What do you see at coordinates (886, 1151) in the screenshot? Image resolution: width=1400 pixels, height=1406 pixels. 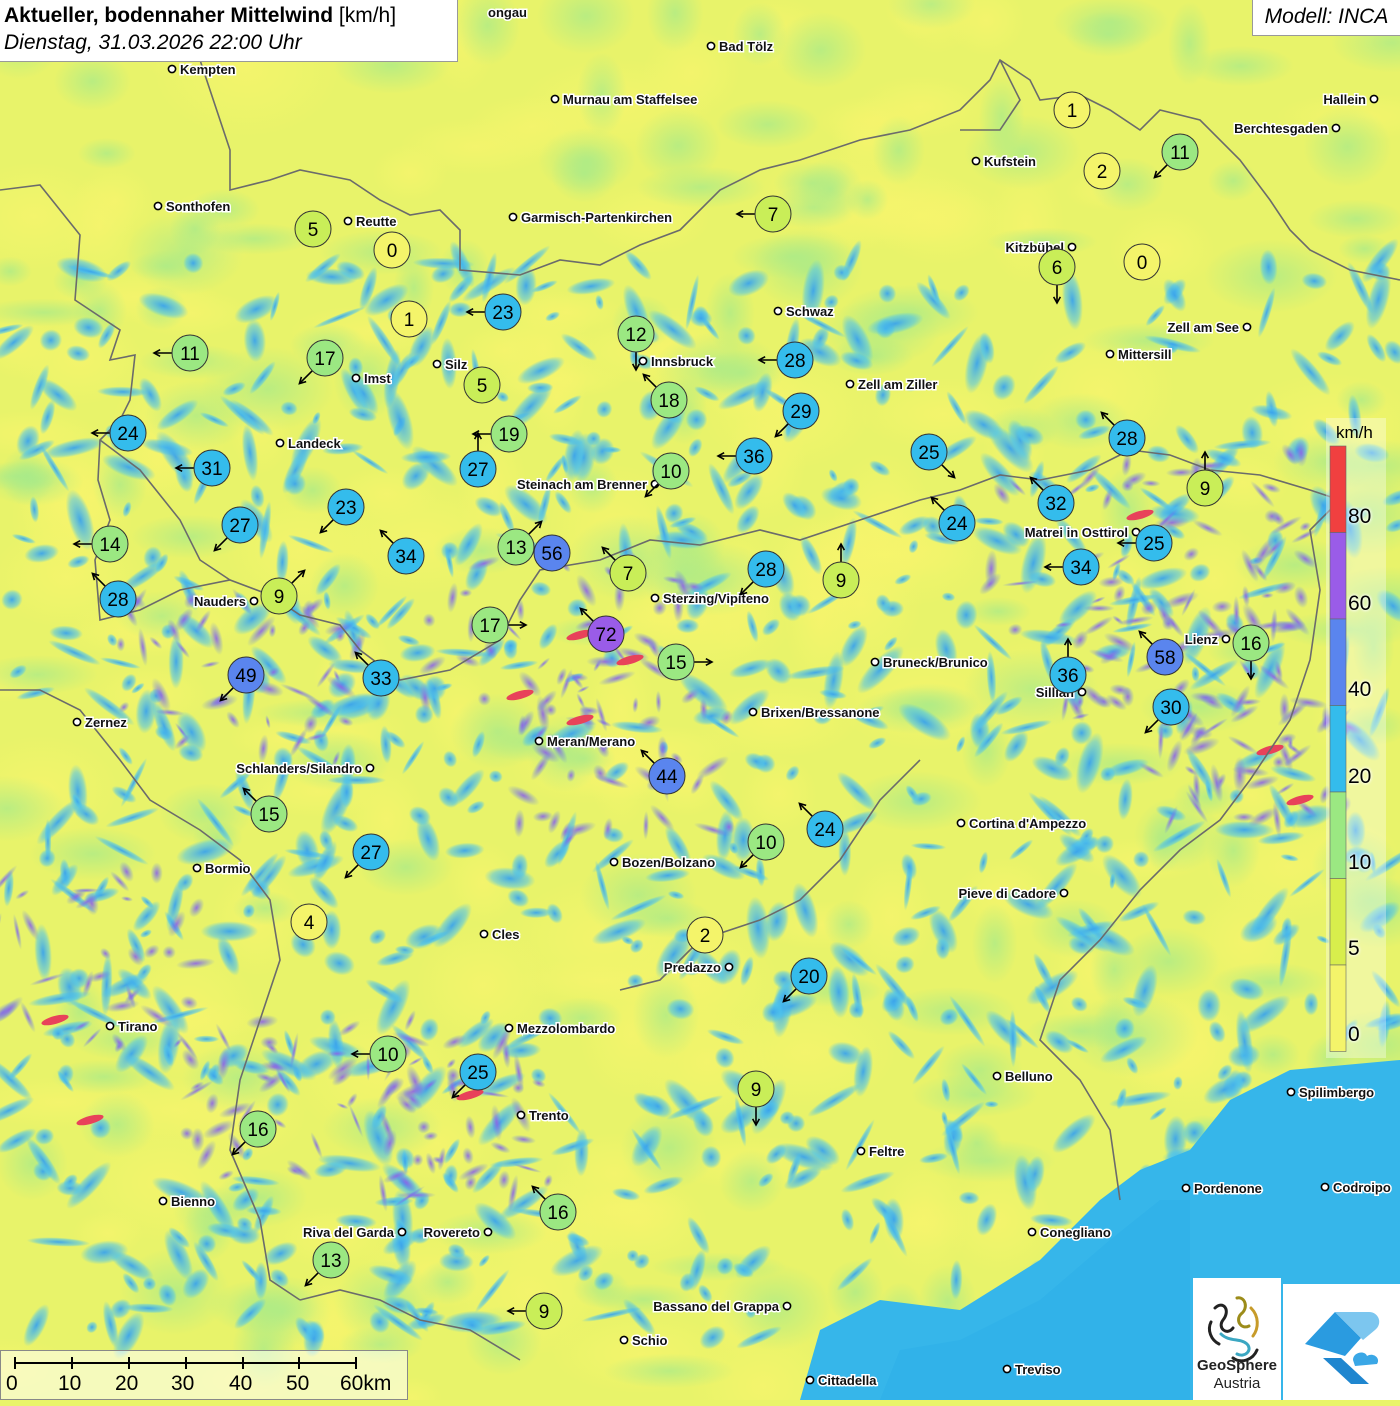 I see `svg-text: Feltre` at bounding box center [886, 1151].